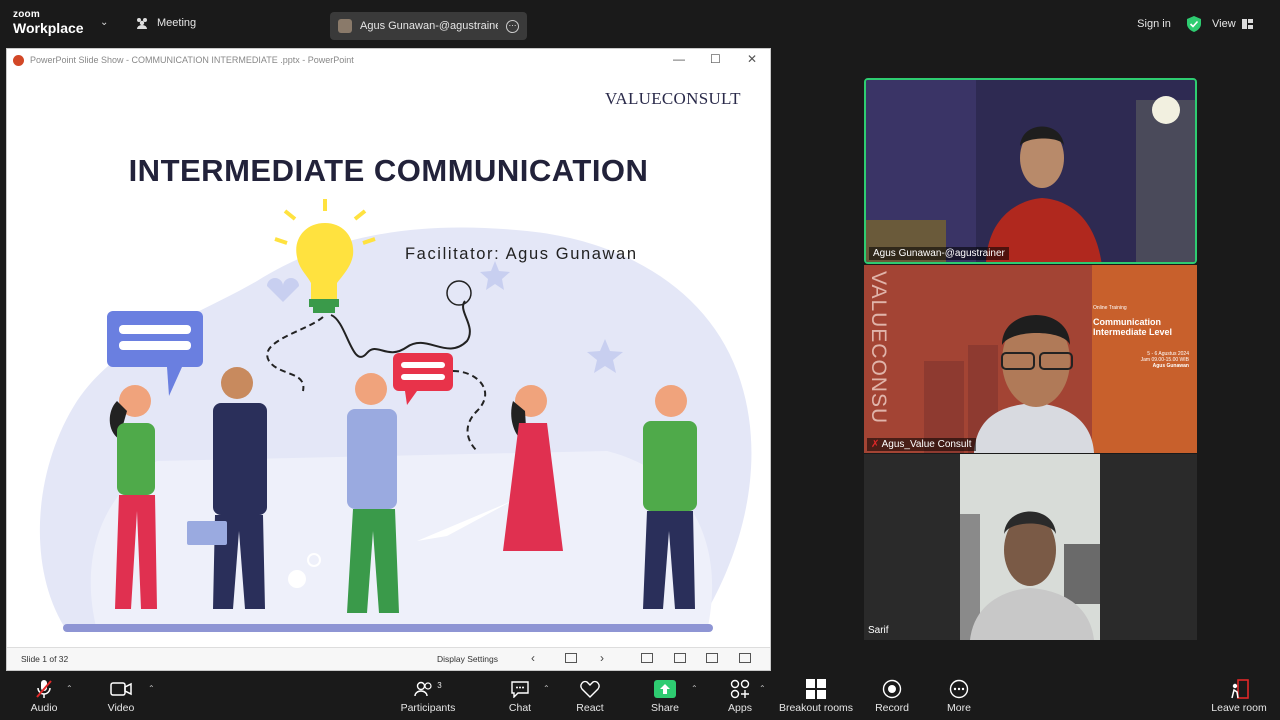  What do you see at coordinates (665, 689) in the screenshot?
I see `share-screen-icon` at bounding box center [665, 689].